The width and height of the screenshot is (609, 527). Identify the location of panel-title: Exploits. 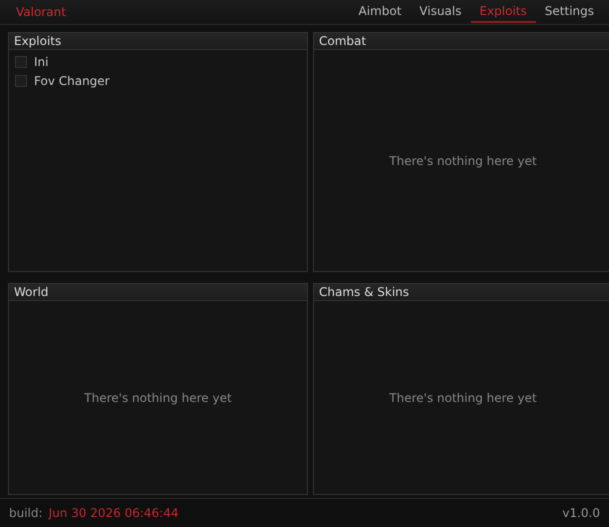
(158, 41).